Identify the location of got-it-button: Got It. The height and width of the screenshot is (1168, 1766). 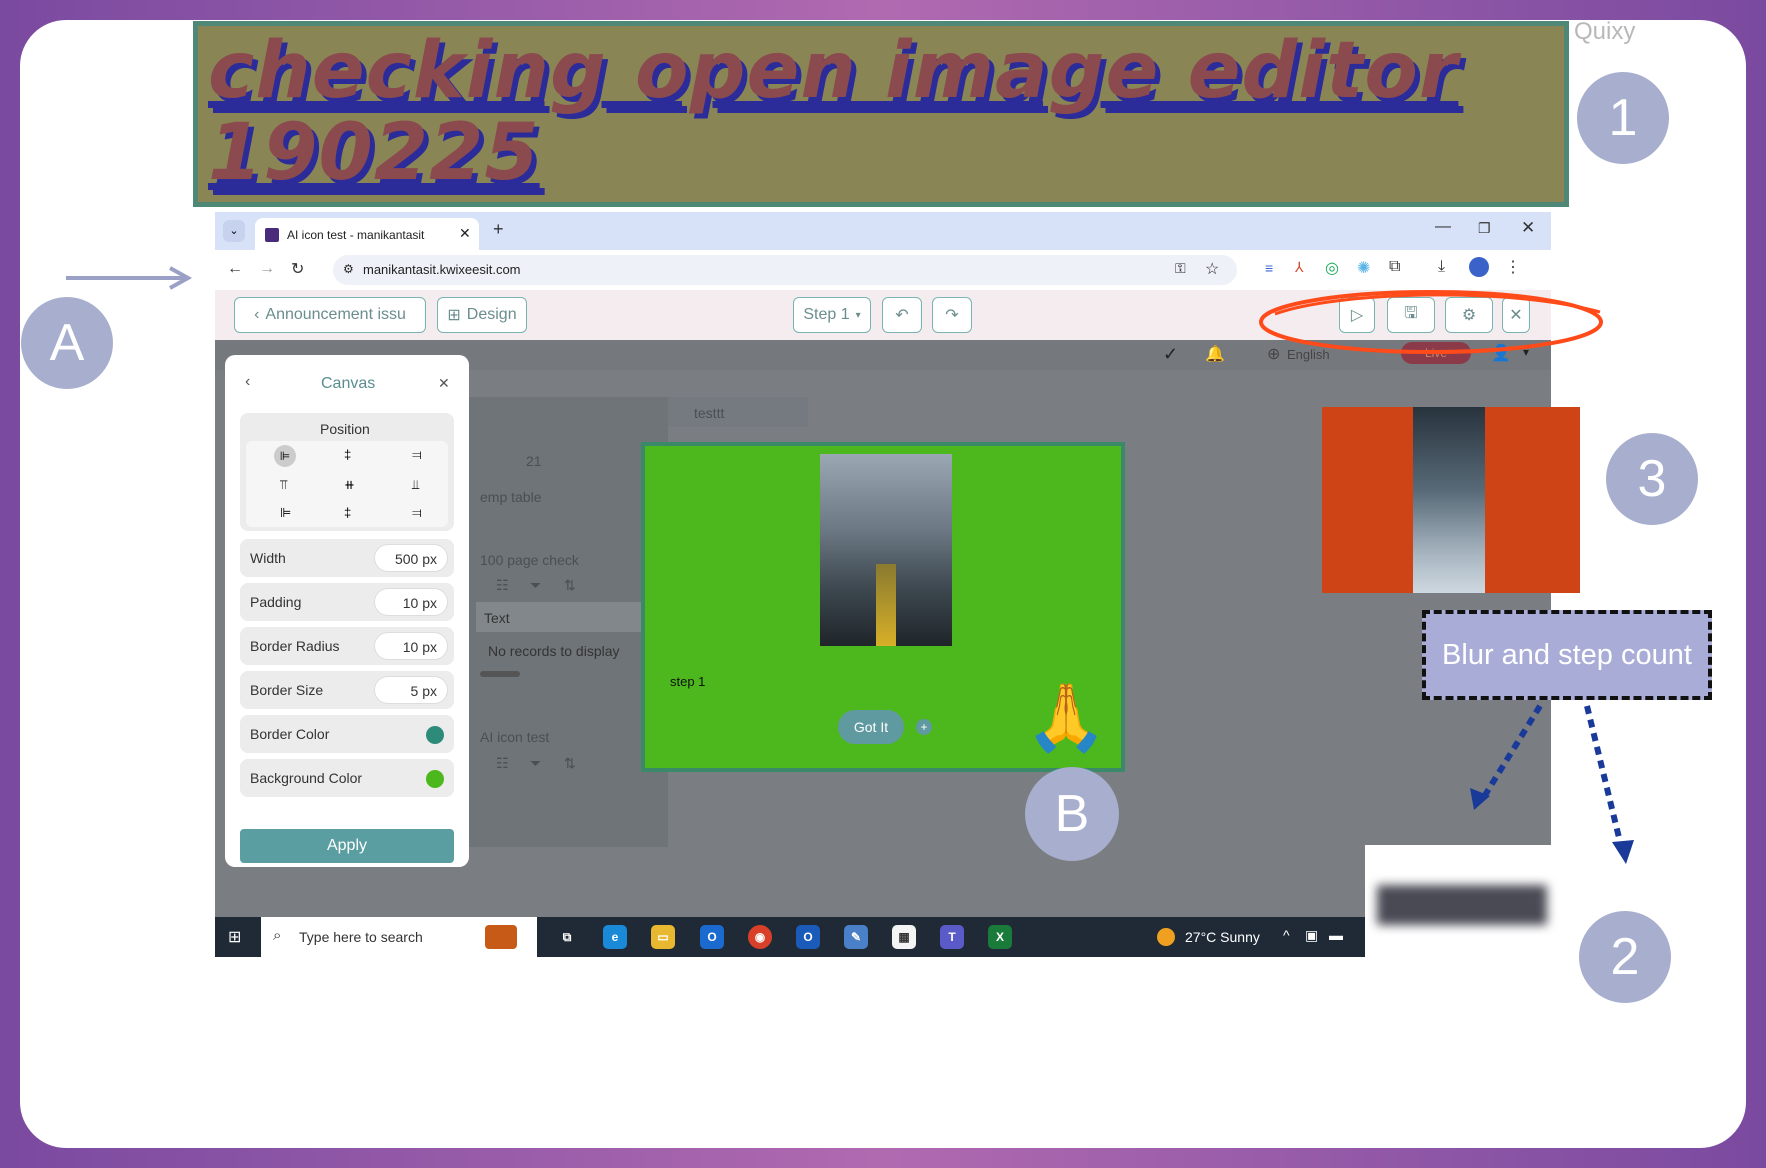
(871, 727).